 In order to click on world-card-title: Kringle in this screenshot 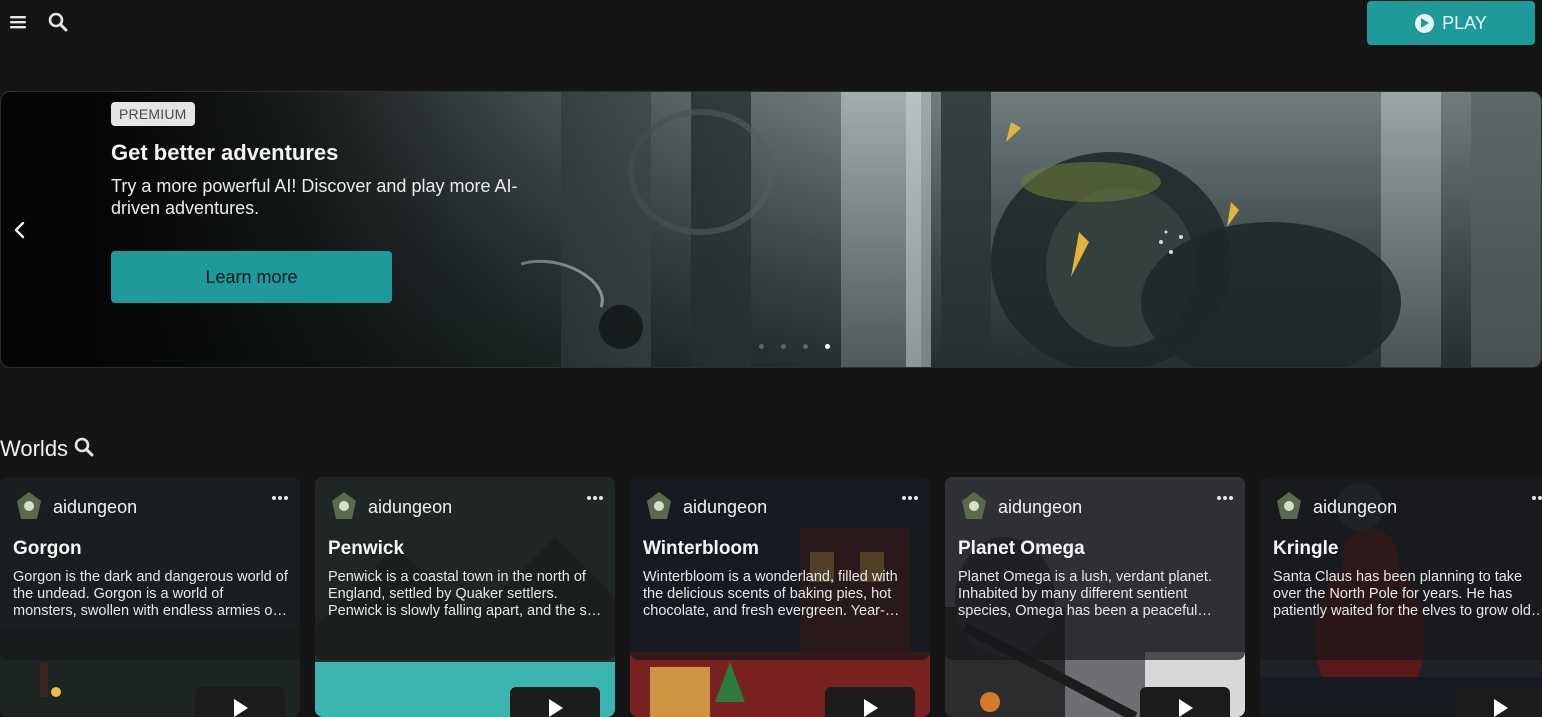, I will do `click(1306, 548)`.